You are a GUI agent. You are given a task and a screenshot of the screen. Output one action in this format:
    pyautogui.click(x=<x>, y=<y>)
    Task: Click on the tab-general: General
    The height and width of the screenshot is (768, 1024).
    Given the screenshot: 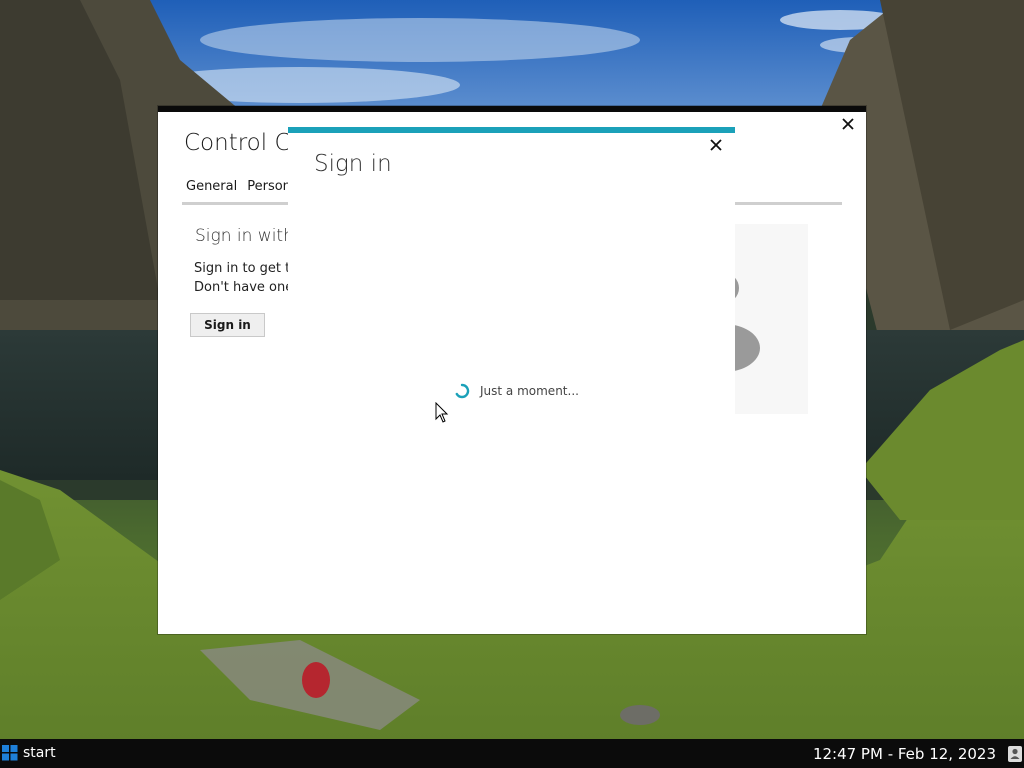 What is the action you would take?
    pyautogui.click(x=211, y=186)
    